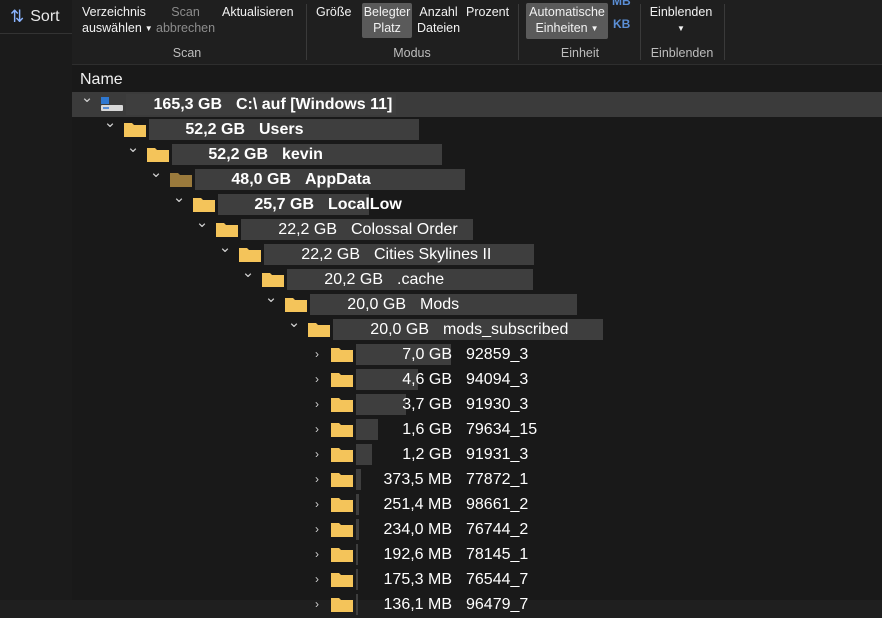 The image size is (882, 618). Describe the element at coordinates (497, 479) in the screenshot. I see `item-name: 77872_1` at that location.